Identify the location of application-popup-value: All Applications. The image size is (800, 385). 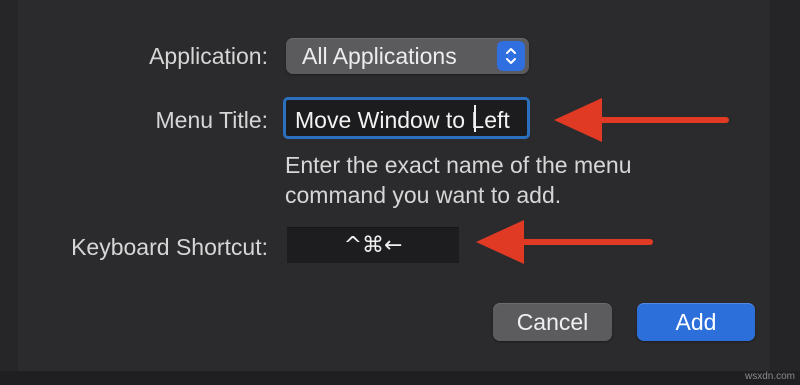
(379, 56).